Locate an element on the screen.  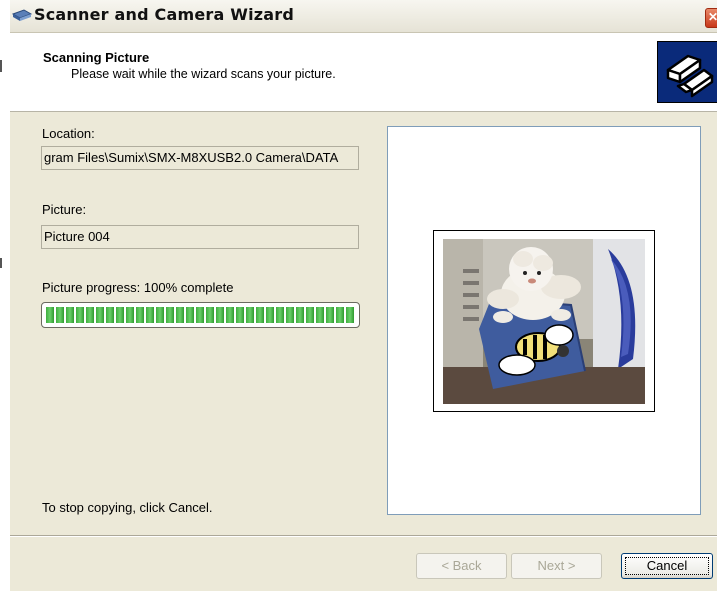
picture-progress-bar is located at coordinates (200, 315).